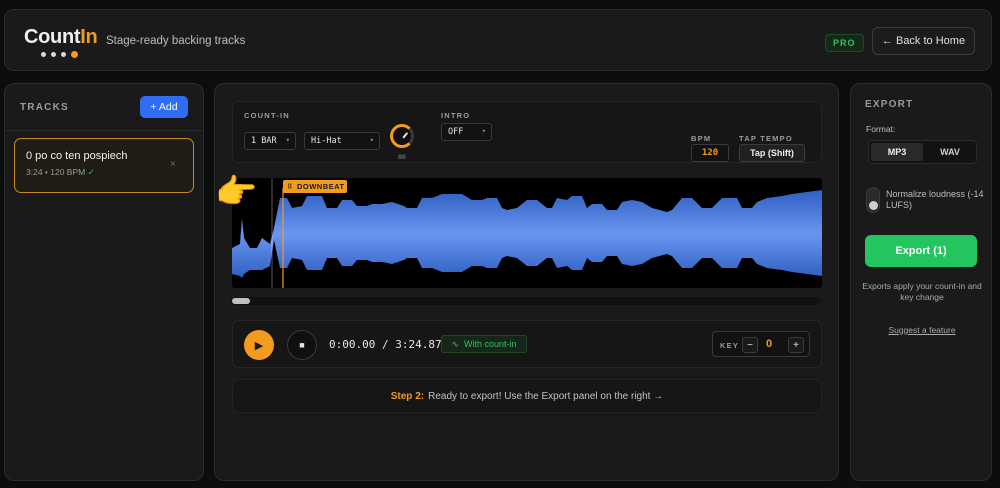 Image resolution: width=1000 pixels, height=488 pixels. What do you see at coordinates (750, 345) in the screenshot?
I see `key-down-button: −` at bounding box center [750, 345].